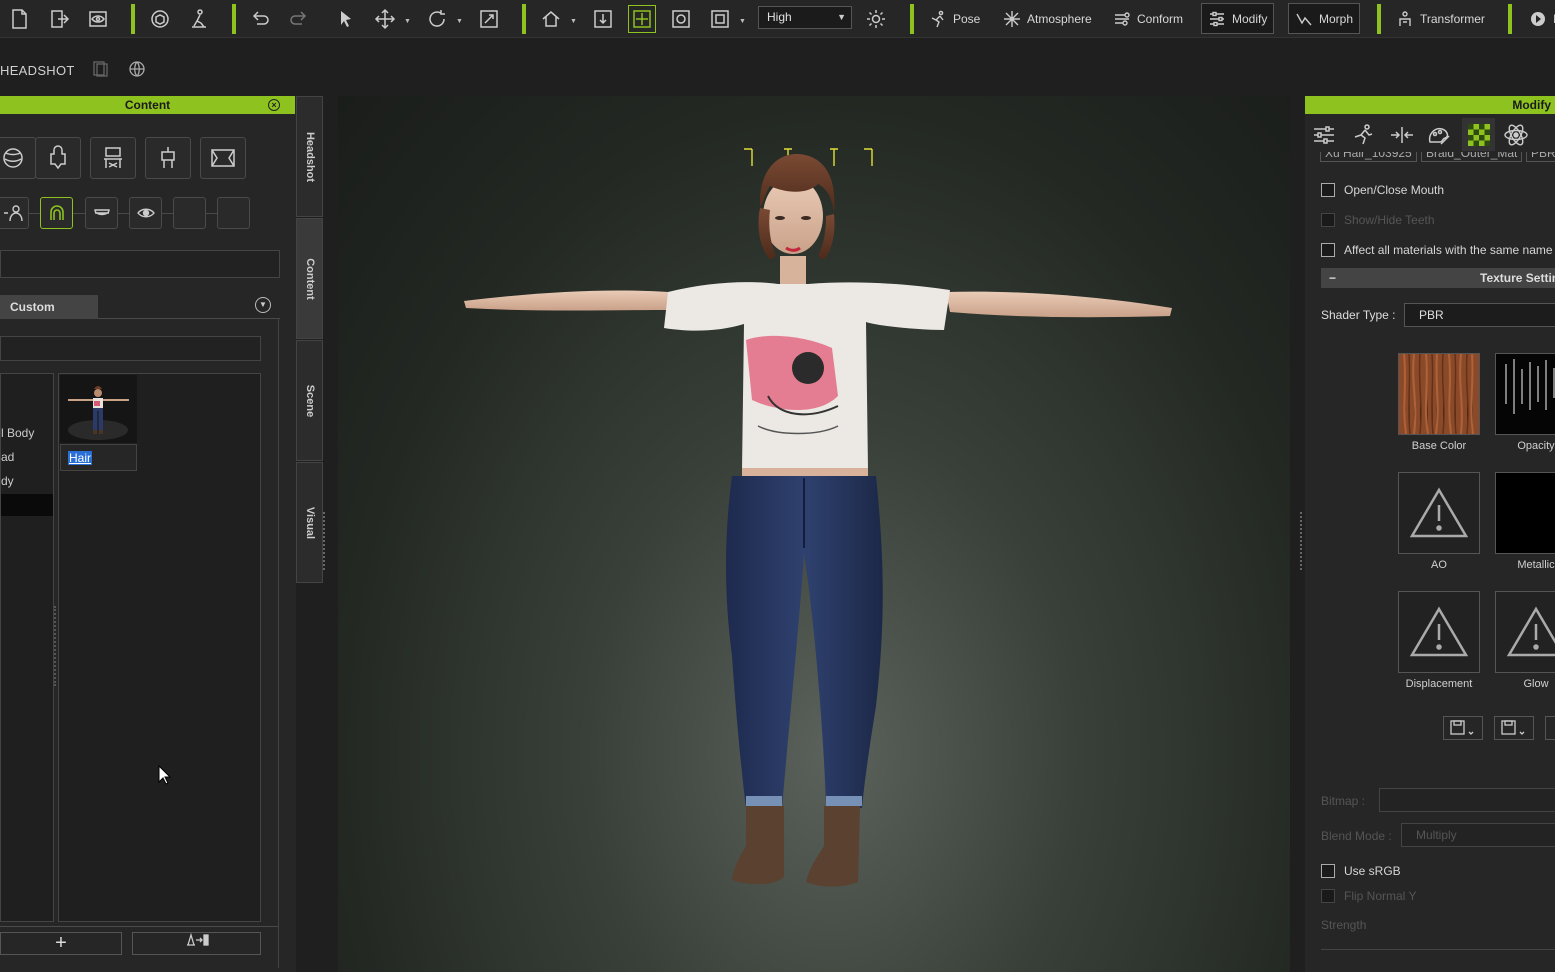 Image resolution: width=1555 pixels, height=972 pixels. I want to click on material-tab-hair: Xu Hair_103925, so click(1368, 157).